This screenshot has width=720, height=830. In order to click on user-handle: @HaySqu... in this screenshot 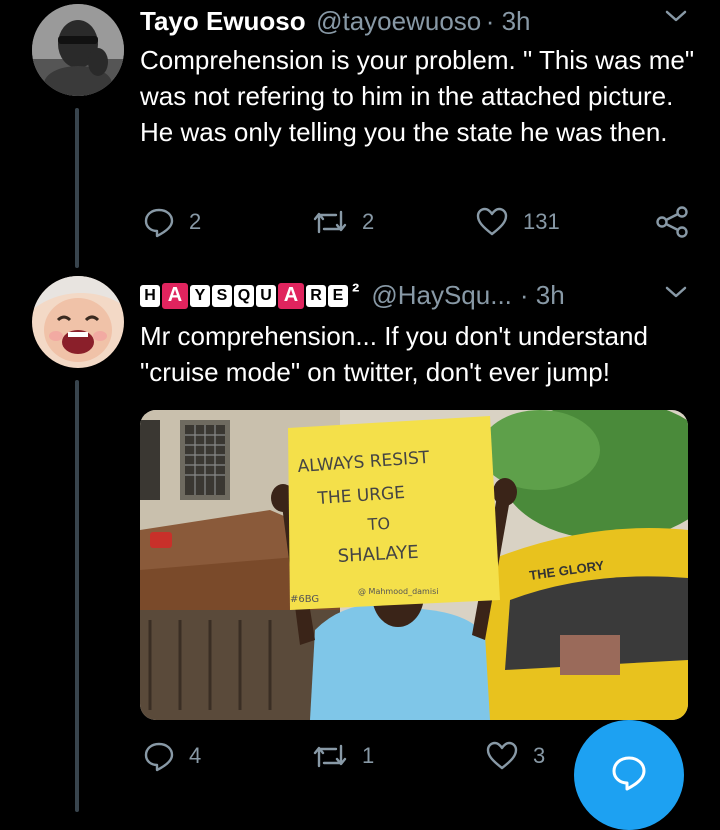, I will do `click(441, 295)`.